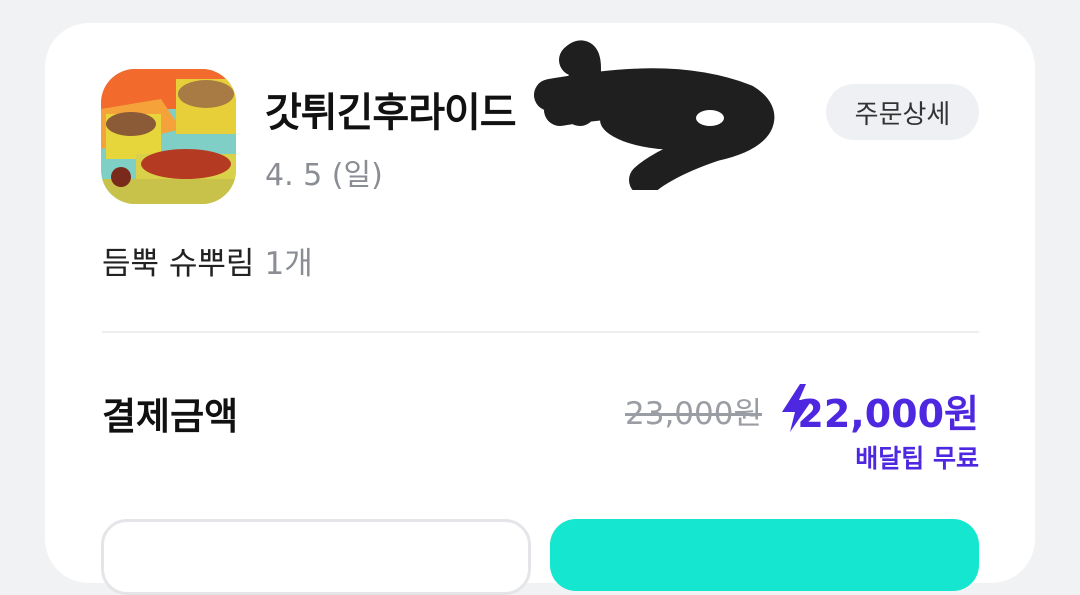  What do you see at coordinates (764, 555) in the screenshot?
I see `primary-action-button` at bounding box center [764, 555].